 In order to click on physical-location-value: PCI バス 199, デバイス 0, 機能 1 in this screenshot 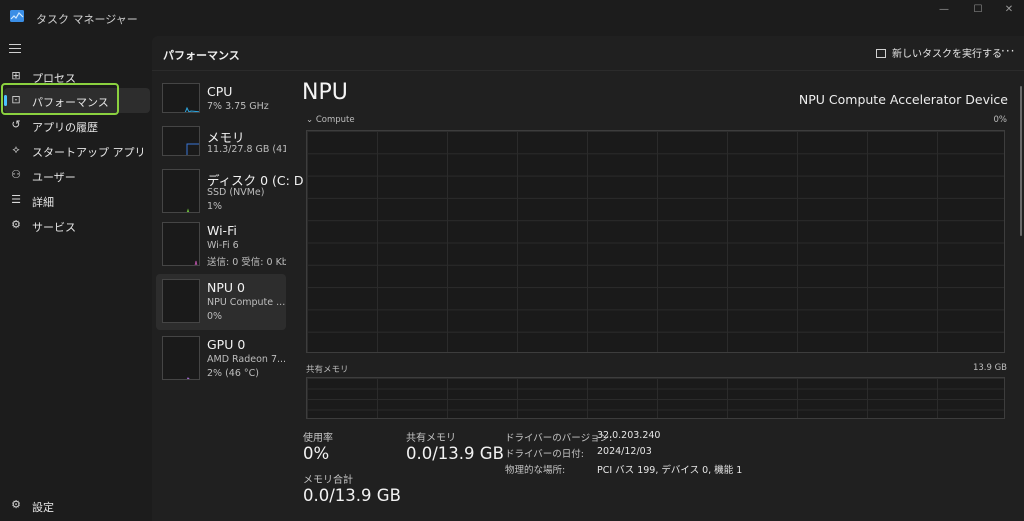, I will do `click(670, 470)`.